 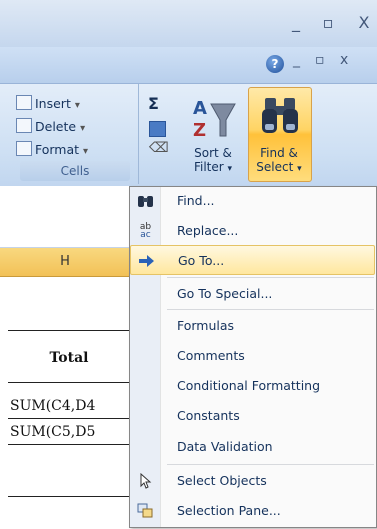 I want to click on selection-pane-icon, so click(x=145, y=511).